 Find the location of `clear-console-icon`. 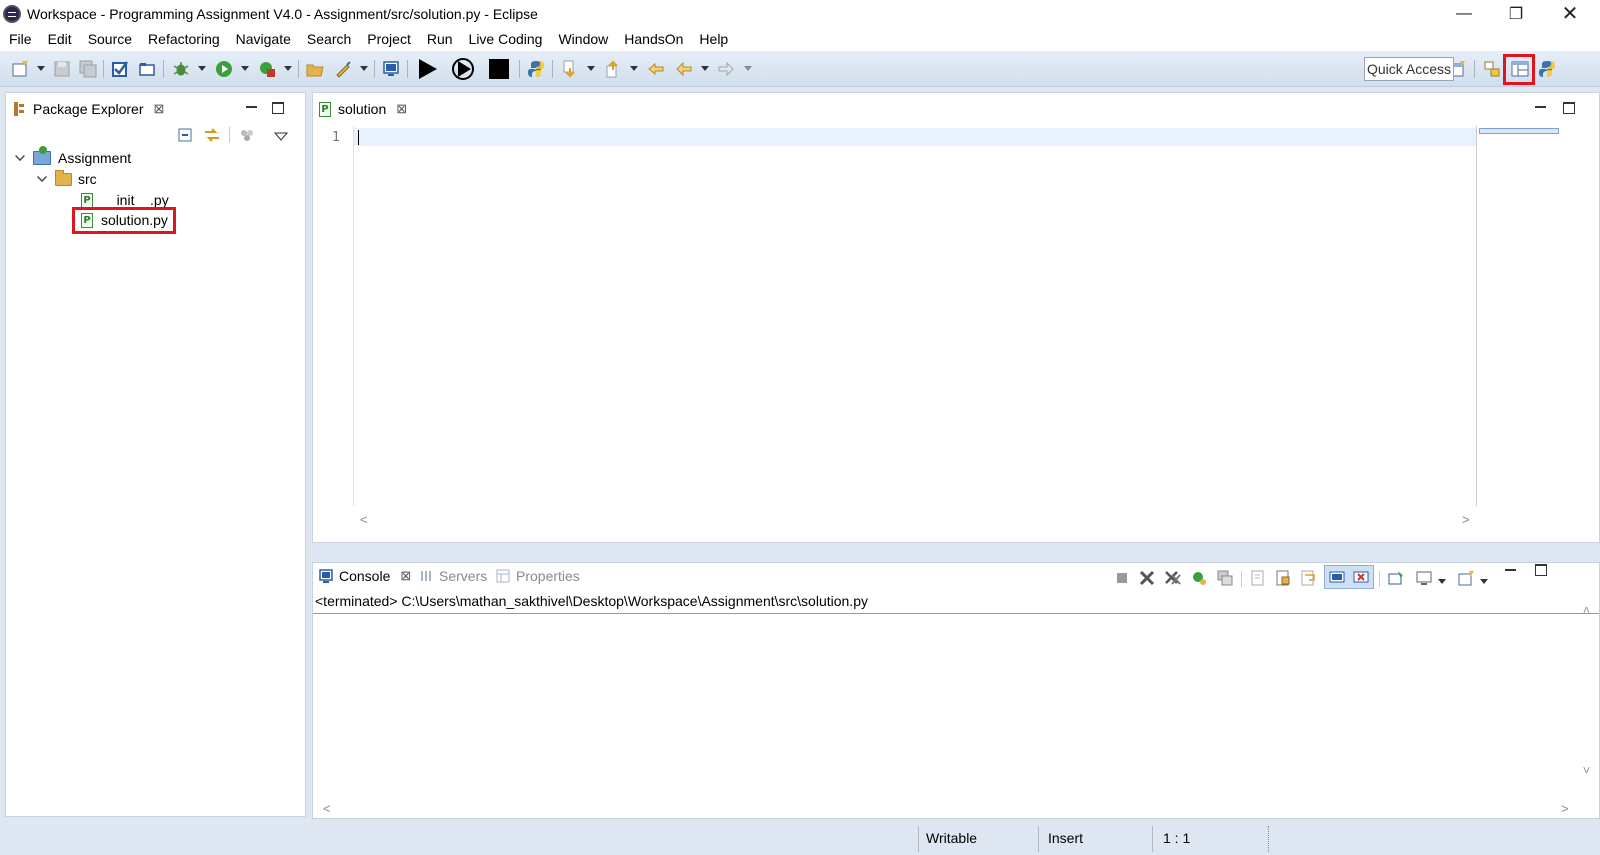

clear-console-icon is located at coordinates (1258, 578).